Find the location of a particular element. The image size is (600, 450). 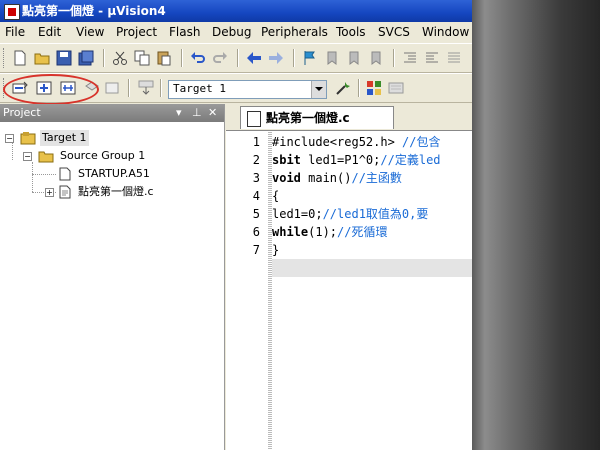

tree-item-source-group: − Source Group 1 is located at coordinates (102, 156).